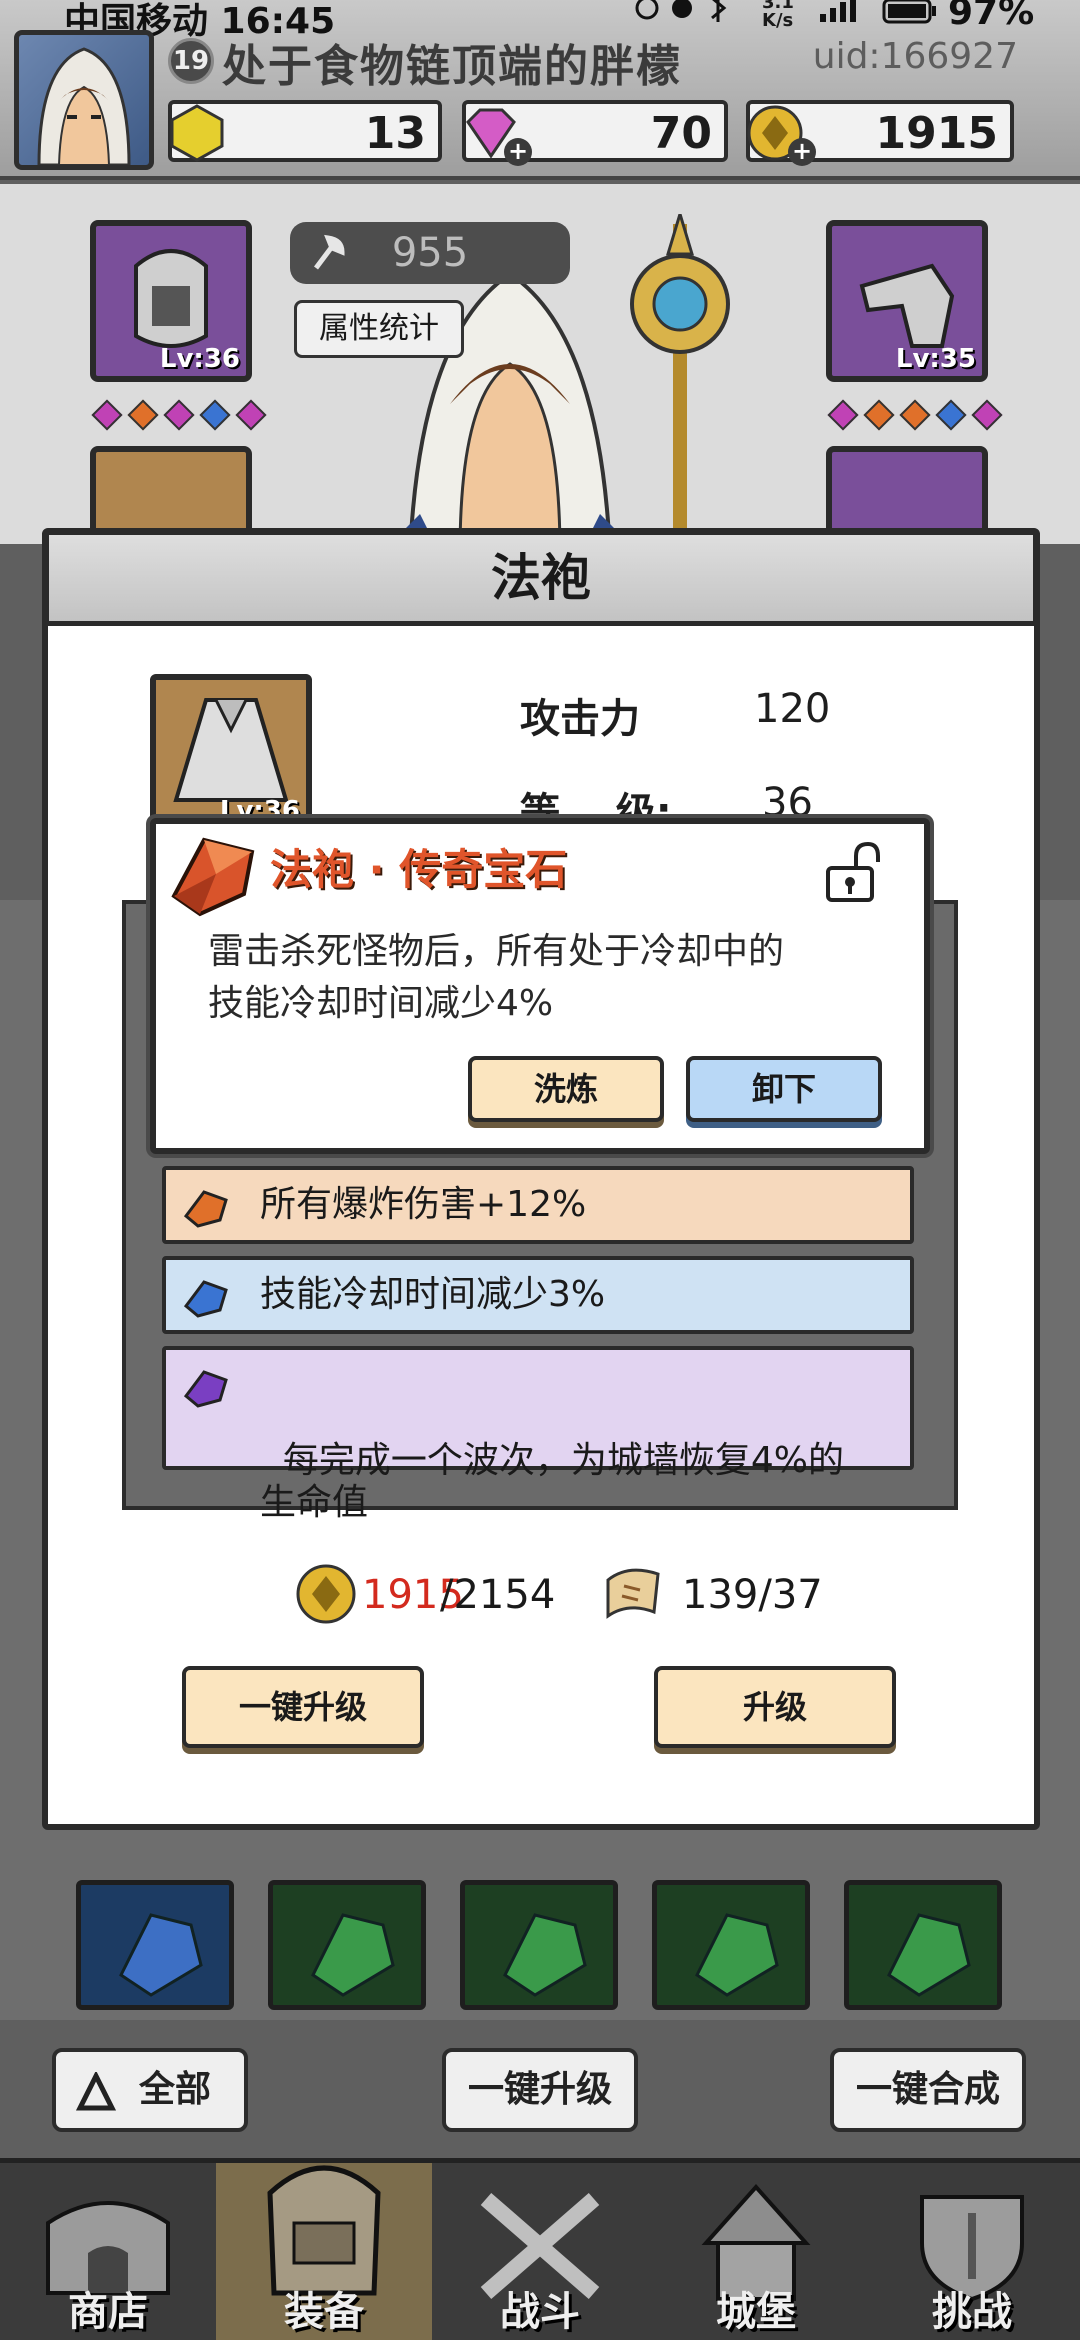 This screenshot has width=1080, height=2340. What do you see at coordinates (423, 1204) in the screenshot?
I see `gem-effect-text: 所有爆炸伤害+12%` at bounding box center [423, 1204].